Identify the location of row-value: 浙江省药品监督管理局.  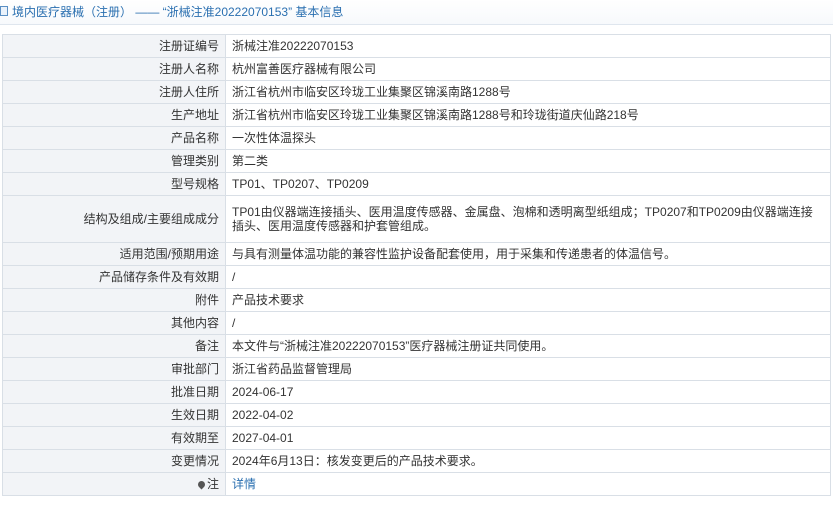
(528, 369).